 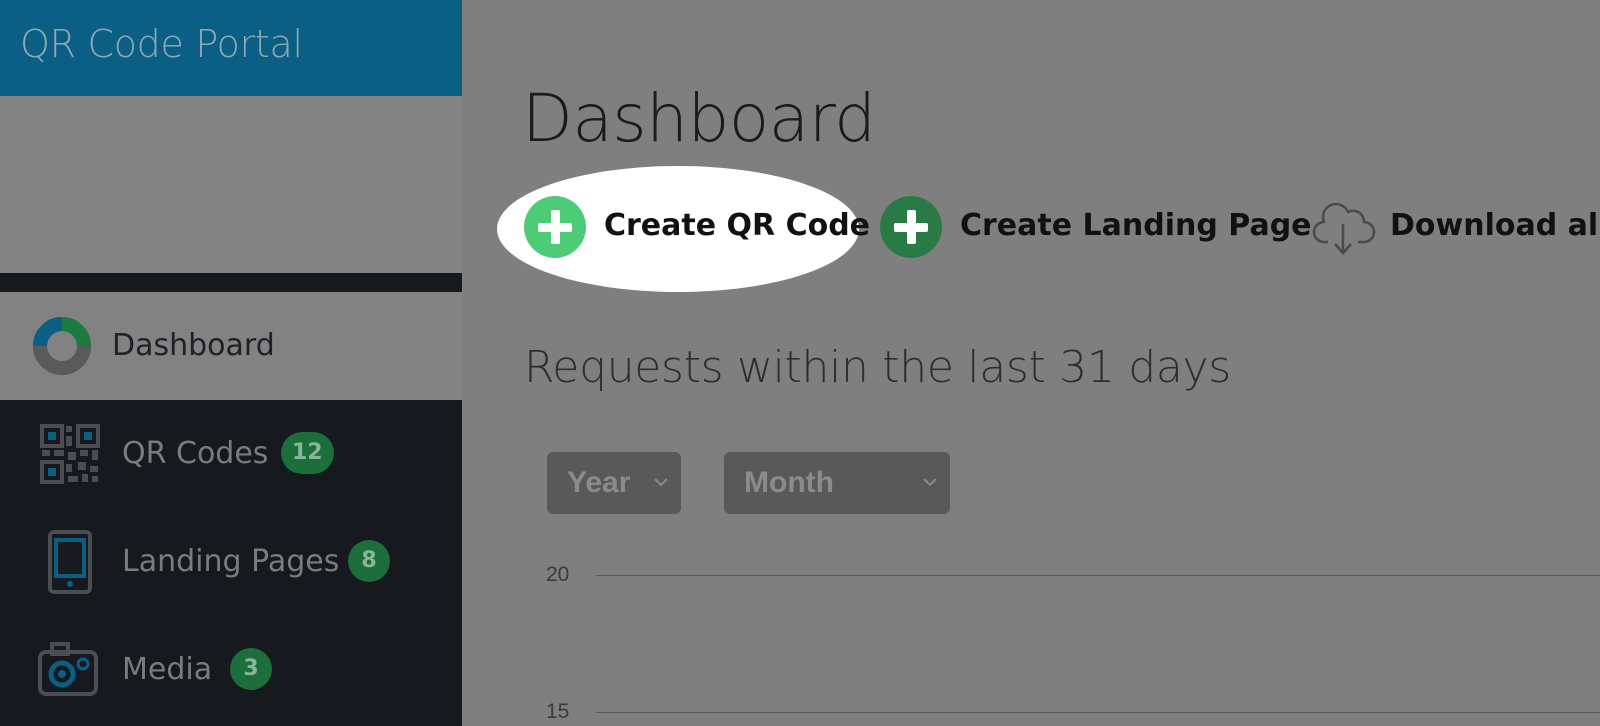 What do you see at coordinates (599, 482) in the screenshot?
I see `select-value: Year` at bounding box center [599, 482].